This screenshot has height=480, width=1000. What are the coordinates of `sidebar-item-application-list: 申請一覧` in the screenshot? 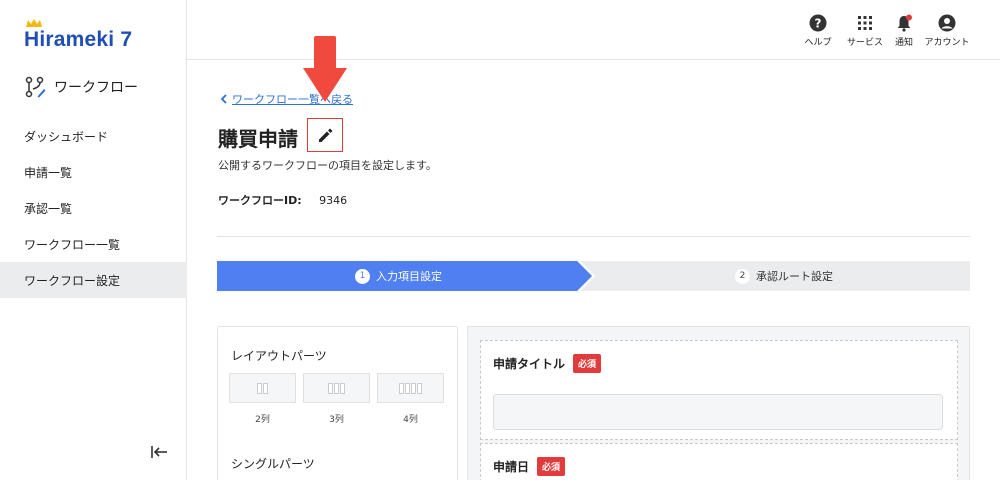 It's located at (93, 172).